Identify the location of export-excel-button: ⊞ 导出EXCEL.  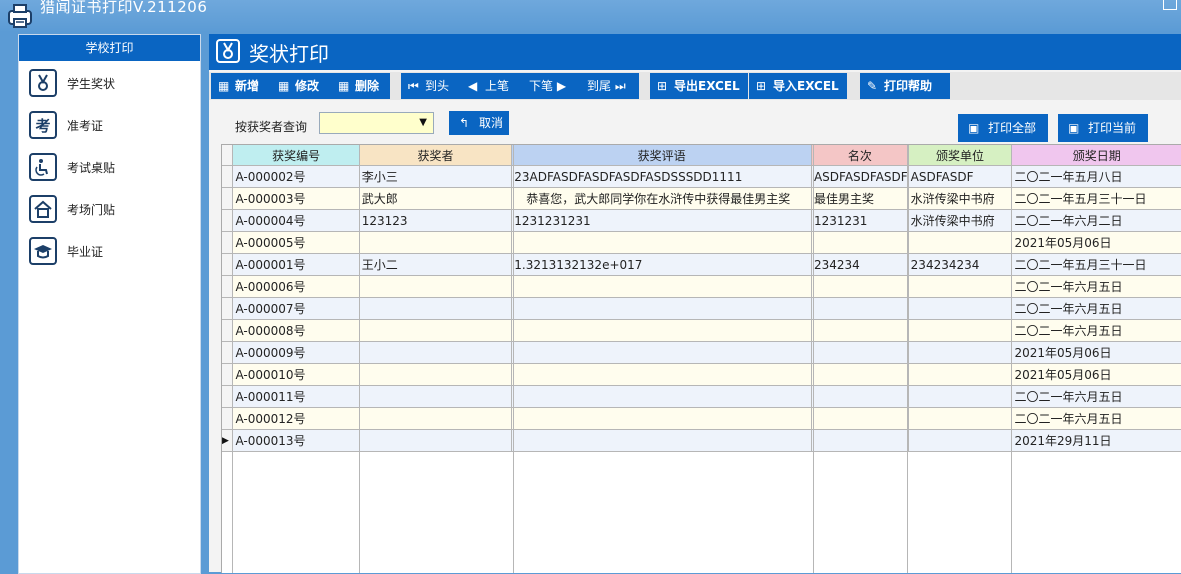
(699, 86).